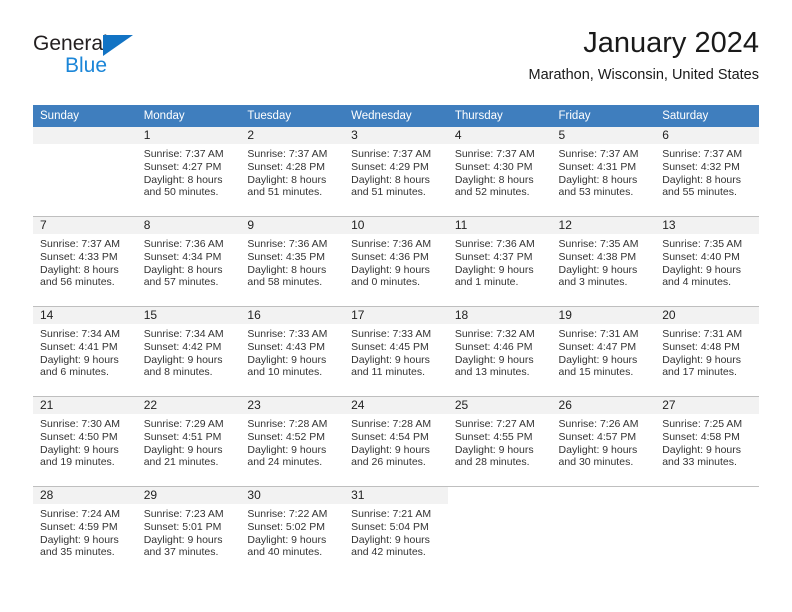 The height and width of the screenshot is (612, 792). What do you see at coordinates (286, 346) in the screenshot?
I see `day-sunset-text: Sunset: 4:43 PM` at bounding box center [286, 346].